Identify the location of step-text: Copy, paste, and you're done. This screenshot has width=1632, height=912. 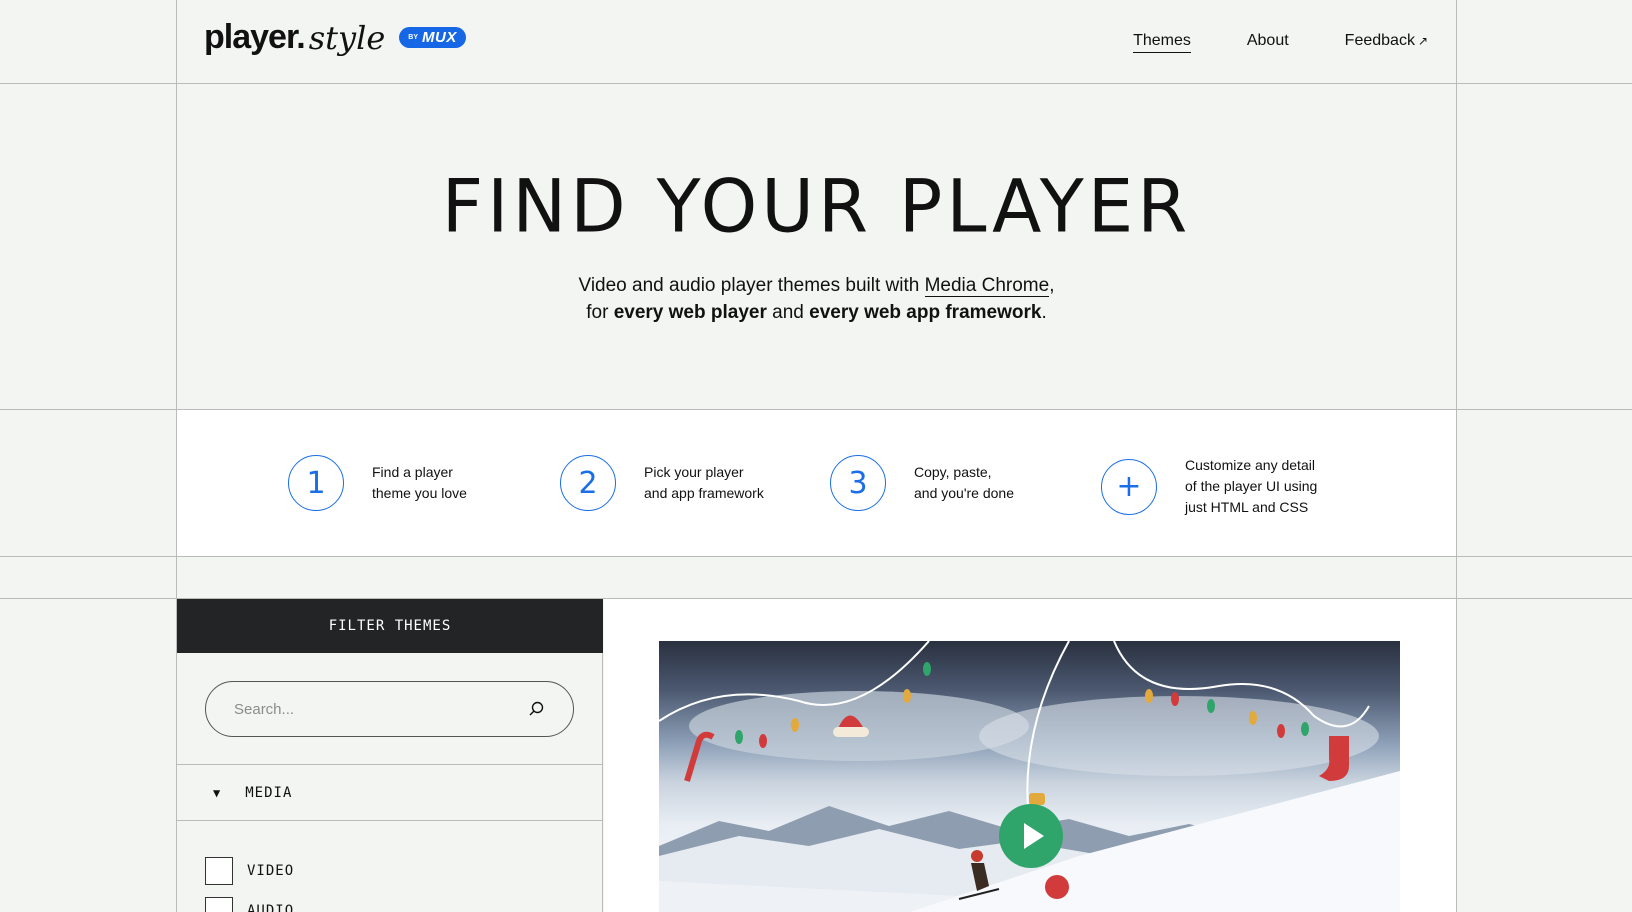
(989, 483).